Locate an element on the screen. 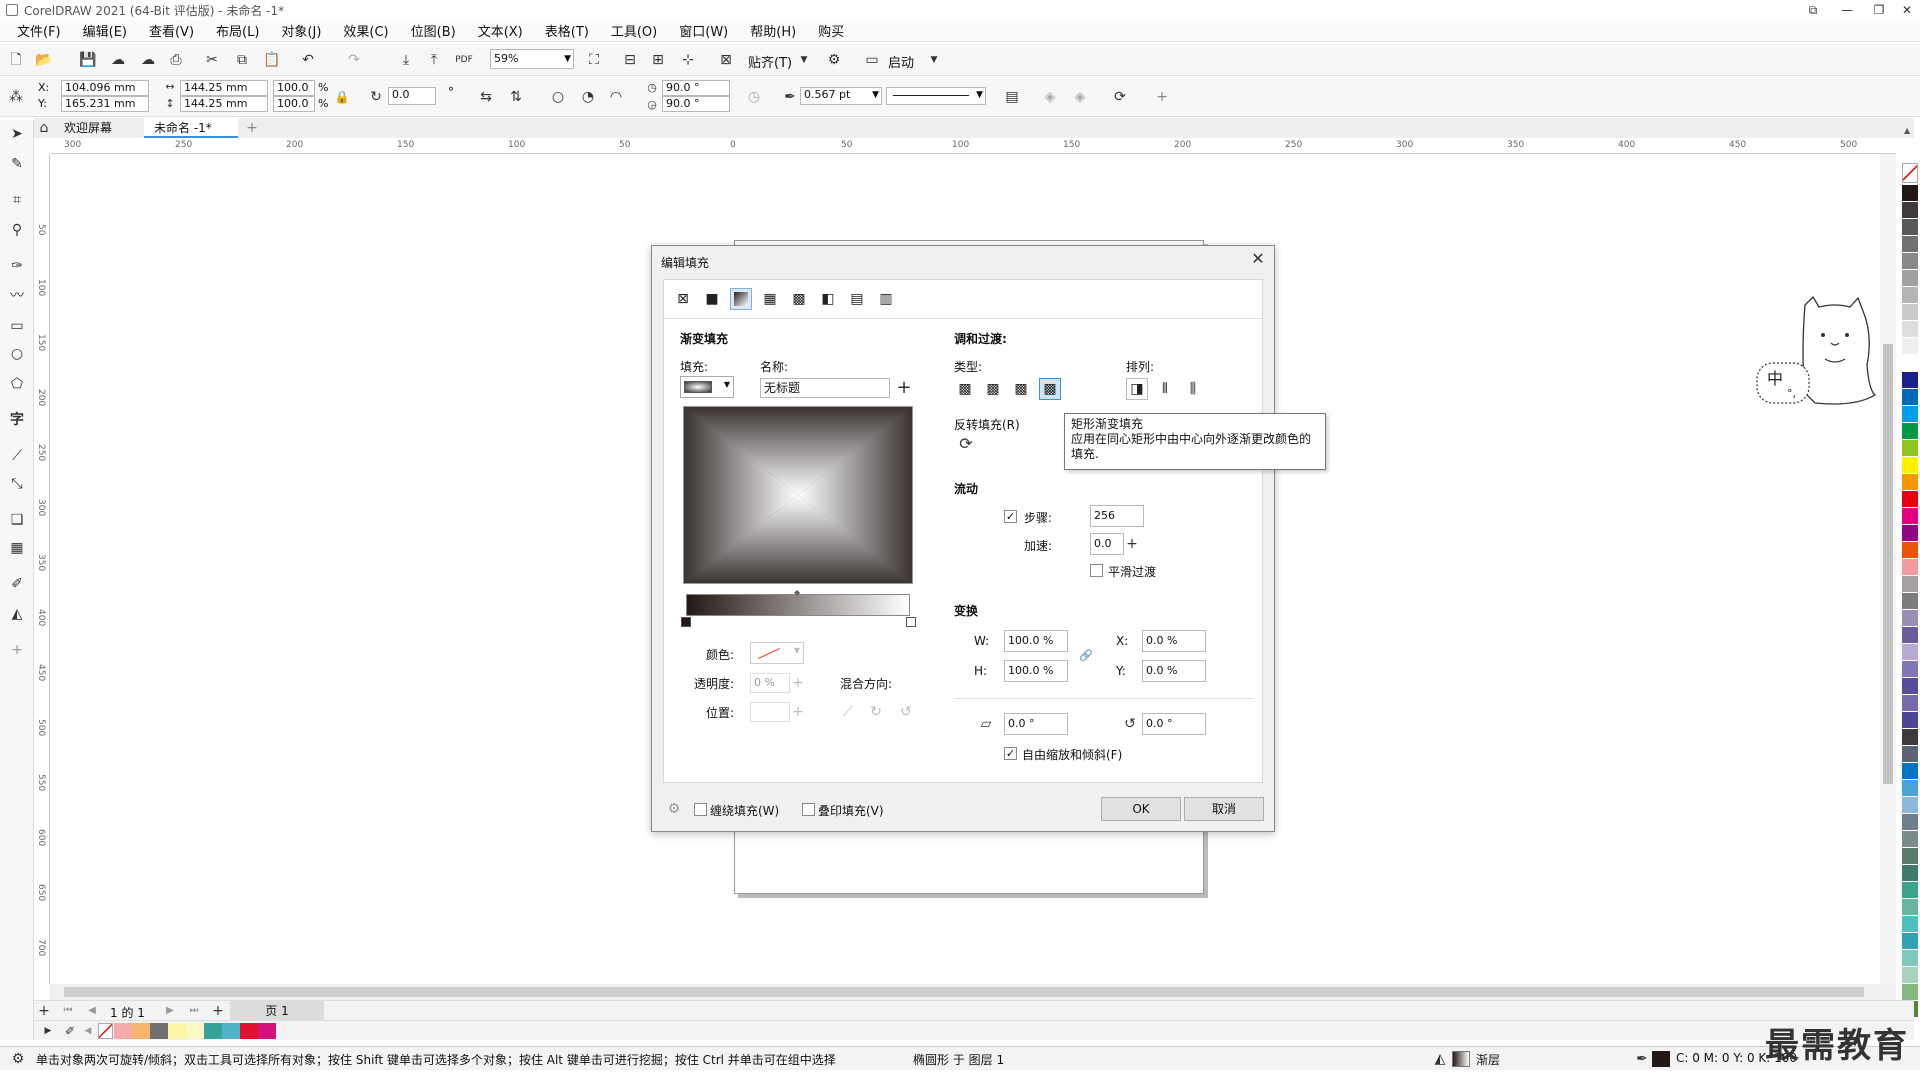 The height and width of the screenshot is (1080, 1920). menu-table: 表格(T) is located at coordinates (567, 30).